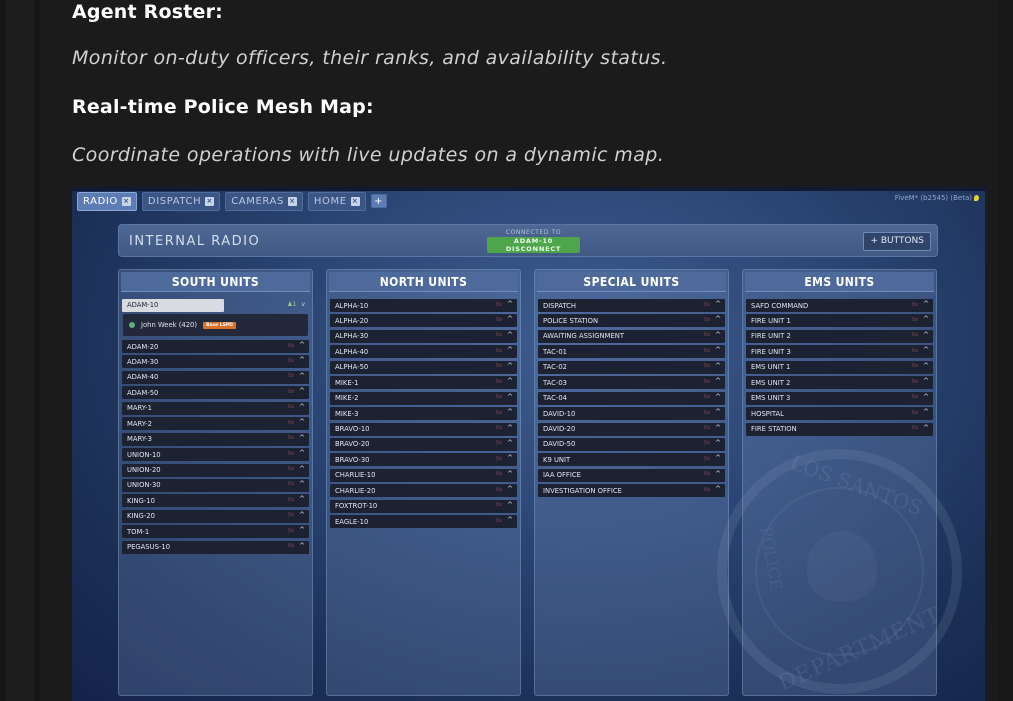 Image resolution: width=1013 pixels, height=701 pixels. I want to click on channel-row: EMS UNIT 3 0x ^, so click(839, 398).